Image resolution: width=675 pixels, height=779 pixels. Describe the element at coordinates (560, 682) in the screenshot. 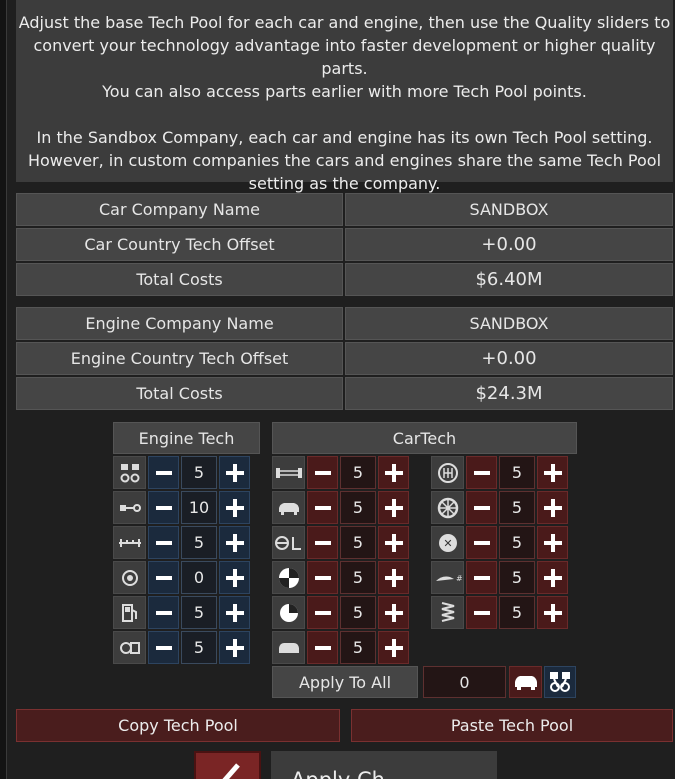

I see `apply-engine-button` at that location.